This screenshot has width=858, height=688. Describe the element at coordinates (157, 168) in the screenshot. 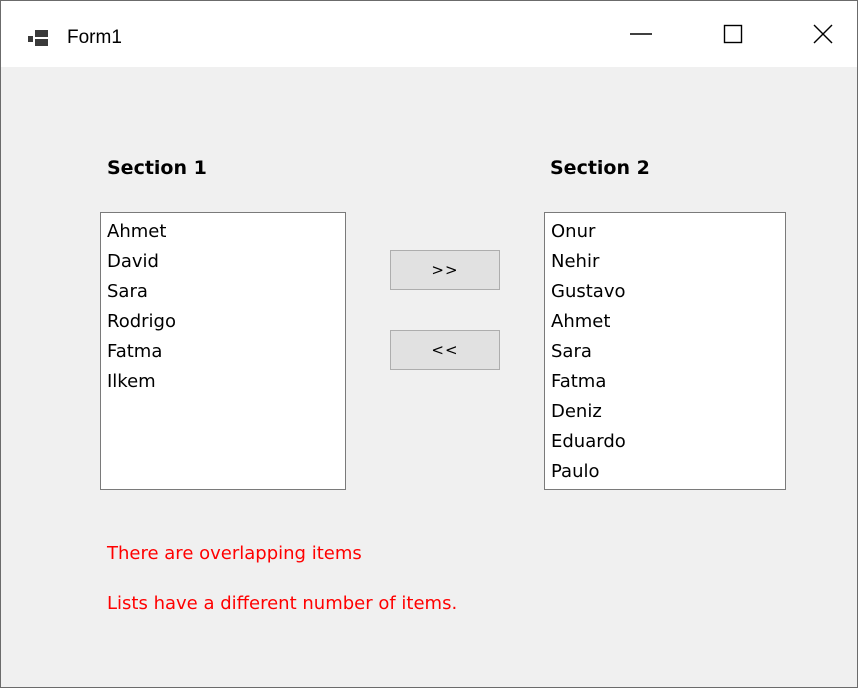

I see `section1-label: Section 1` at that location.